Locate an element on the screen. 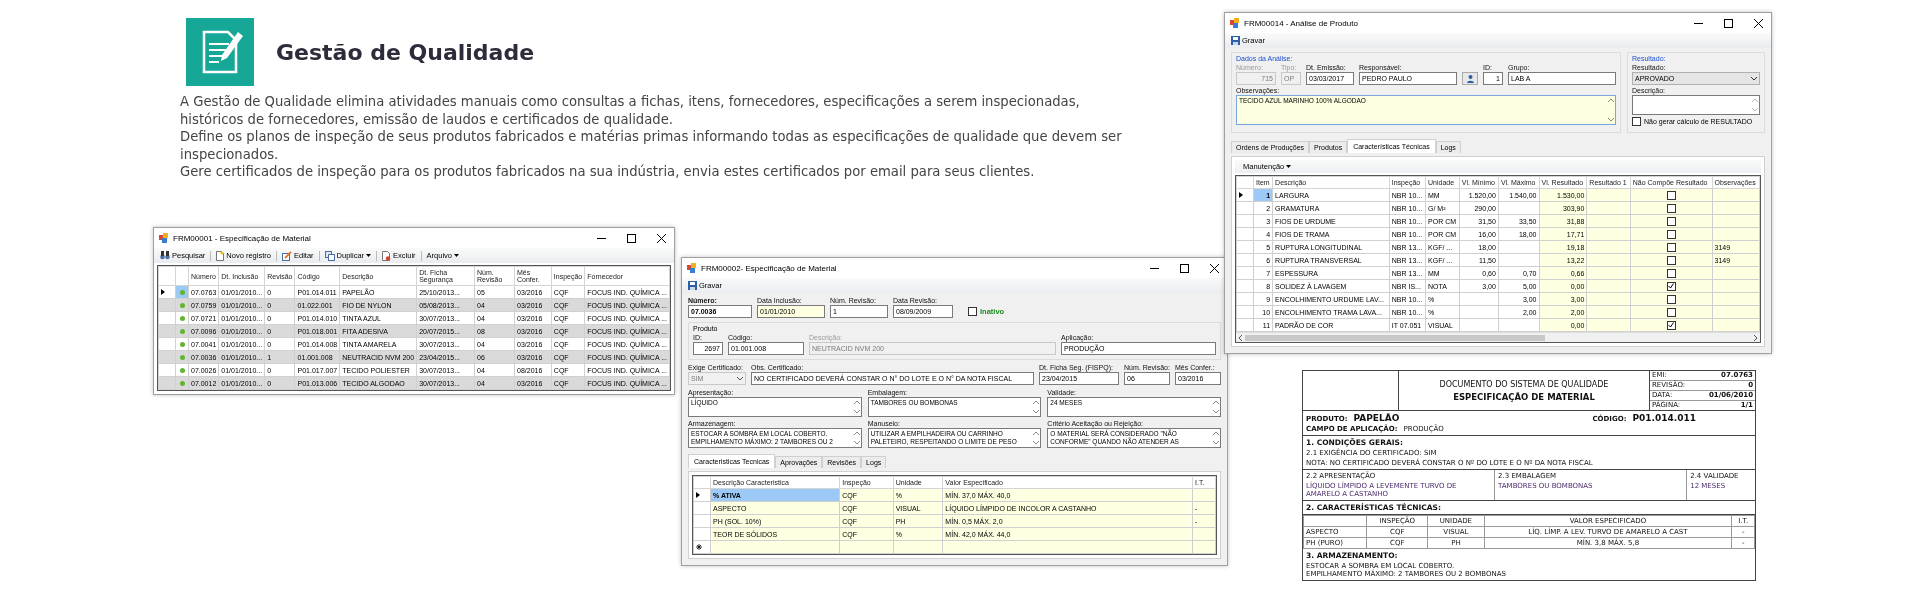 The image size is (1920, 600). document-edit-icon is located at coordinates (220, 52).